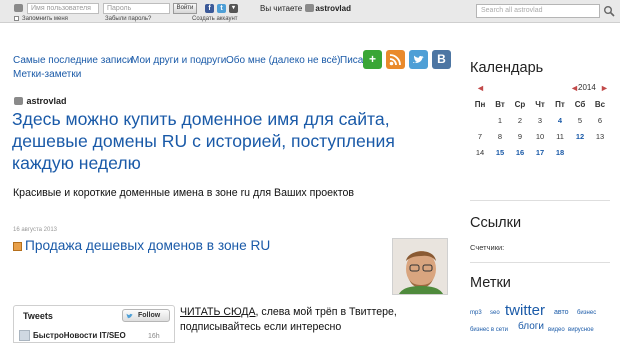  I want to click on counters-text: Счетчики, so click(486, 247).